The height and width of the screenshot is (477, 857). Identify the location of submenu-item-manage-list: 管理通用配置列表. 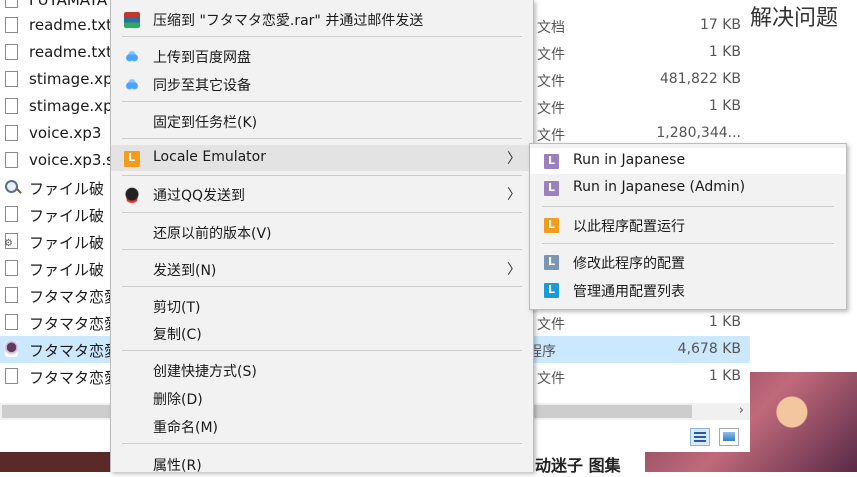
(688, 290).